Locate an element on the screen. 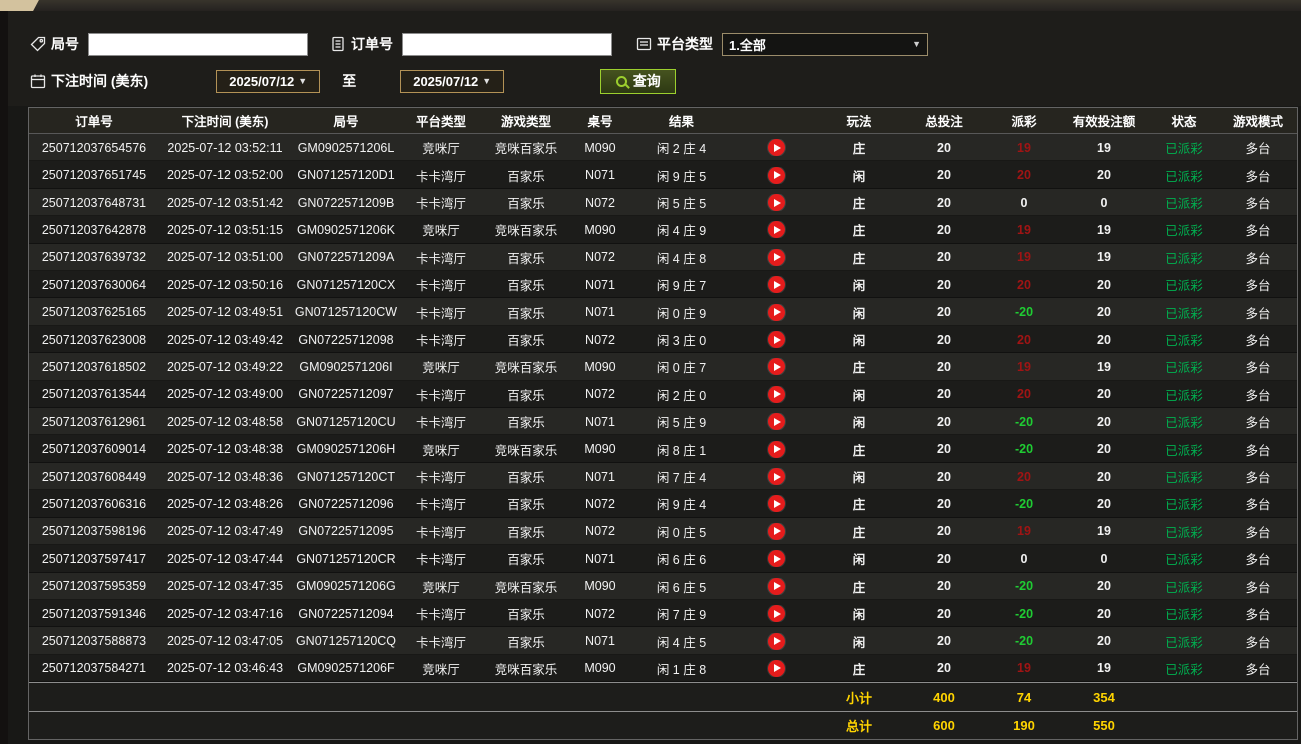 Image resolution: width=1301 pixels, height=744 pixels. order-number-label: 订单号 is located at coordinates (372, 44).